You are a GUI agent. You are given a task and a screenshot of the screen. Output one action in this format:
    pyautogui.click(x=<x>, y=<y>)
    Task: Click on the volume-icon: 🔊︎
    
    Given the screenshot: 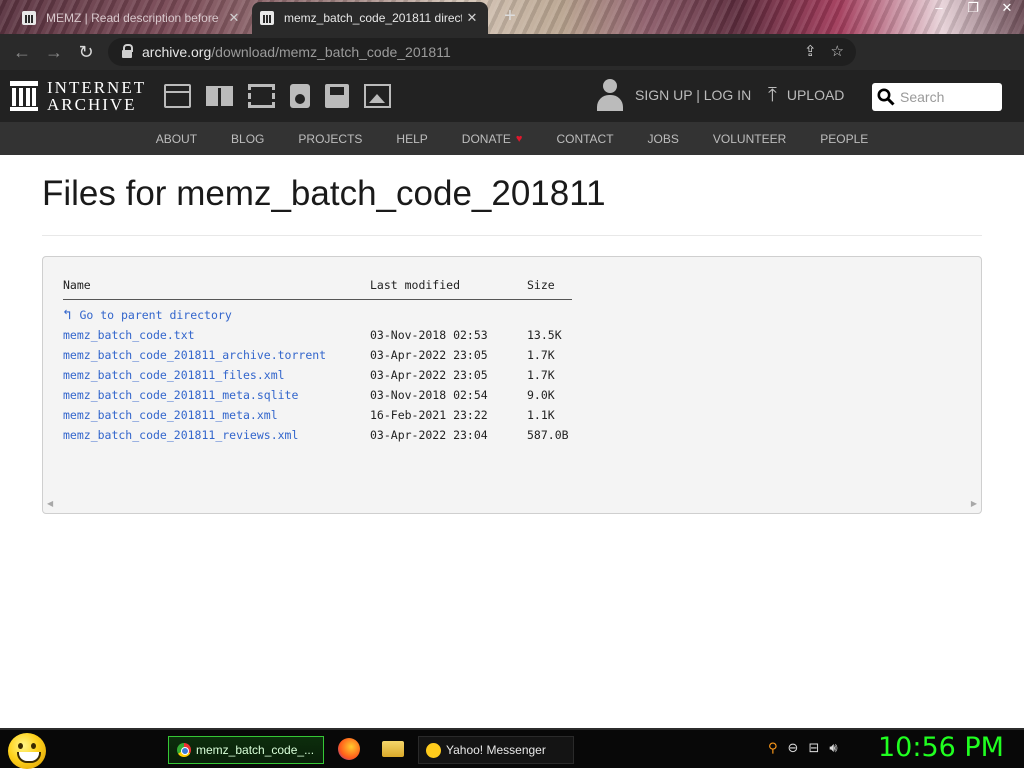 What is the action you would take?
    pyautogui.click(x=833, y=748)
    